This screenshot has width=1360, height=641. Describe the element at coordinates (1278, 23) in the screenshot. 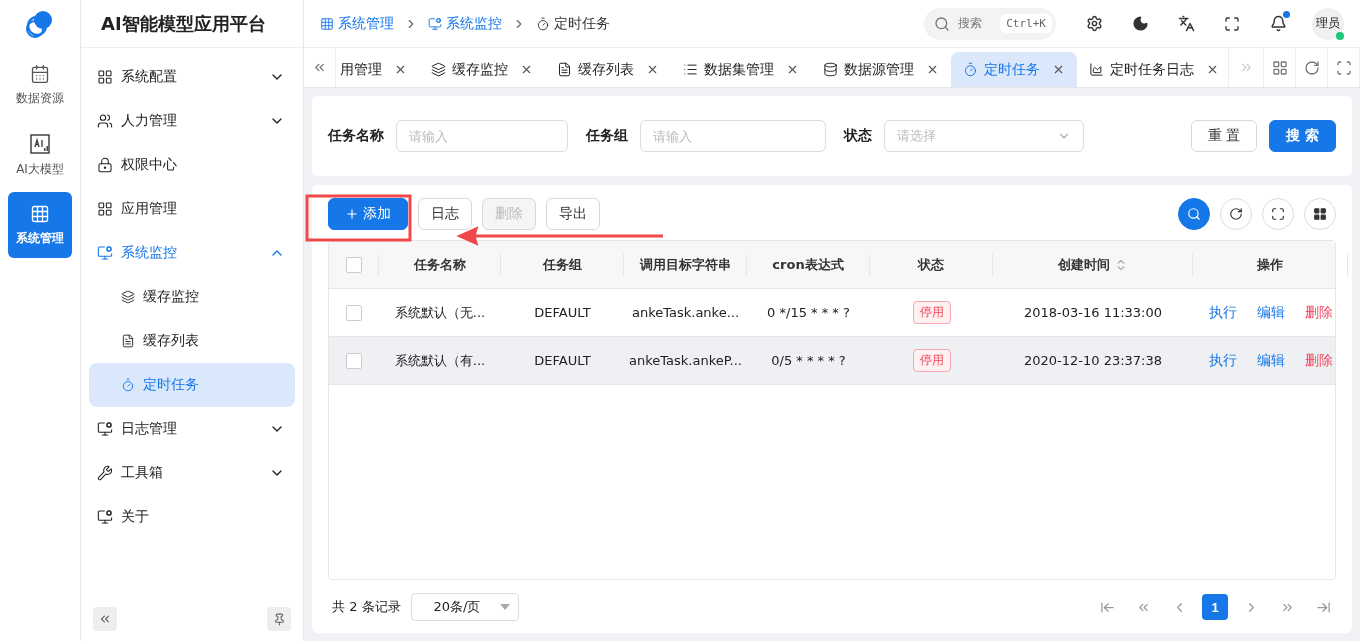

I see `bell-icon` at that location.